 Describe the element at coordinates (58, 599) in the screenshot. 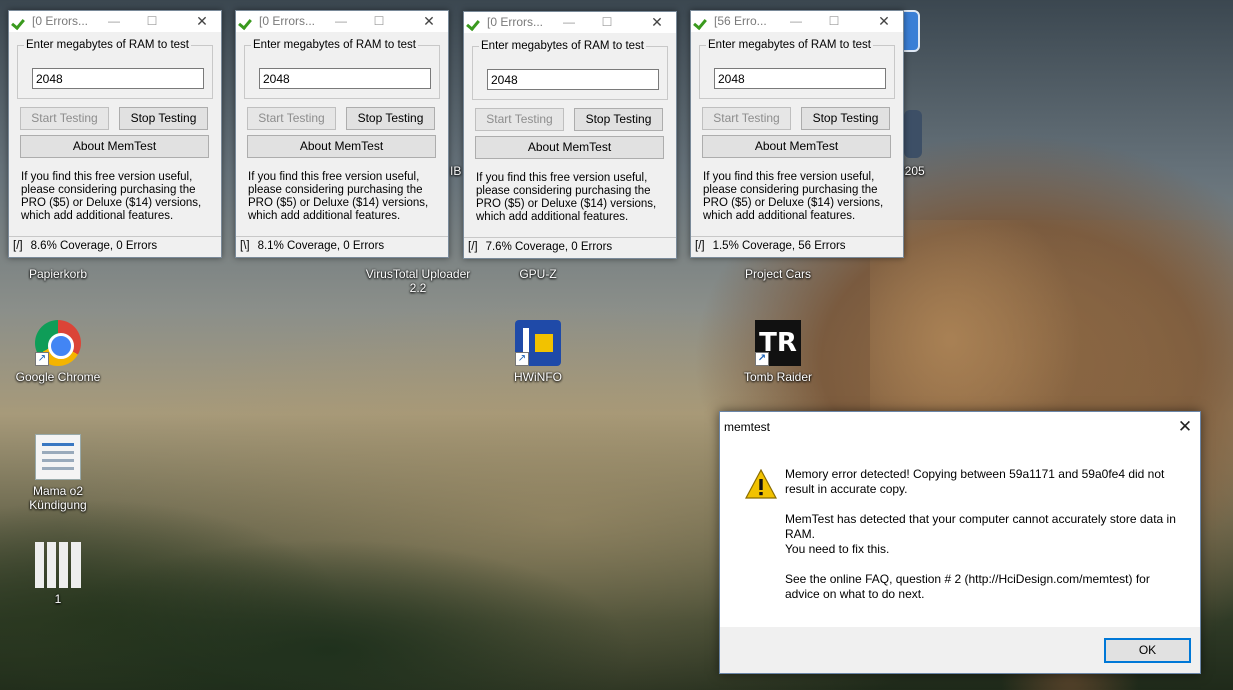

I see `tiles-label: 1` at that location.